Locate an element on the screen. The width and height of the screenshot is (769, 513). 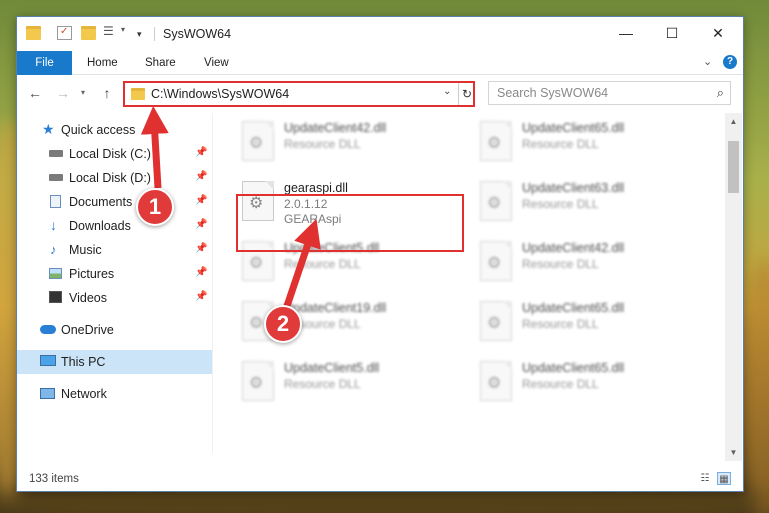
refresh-icon: ↻ is located at coordinates (466, 94).